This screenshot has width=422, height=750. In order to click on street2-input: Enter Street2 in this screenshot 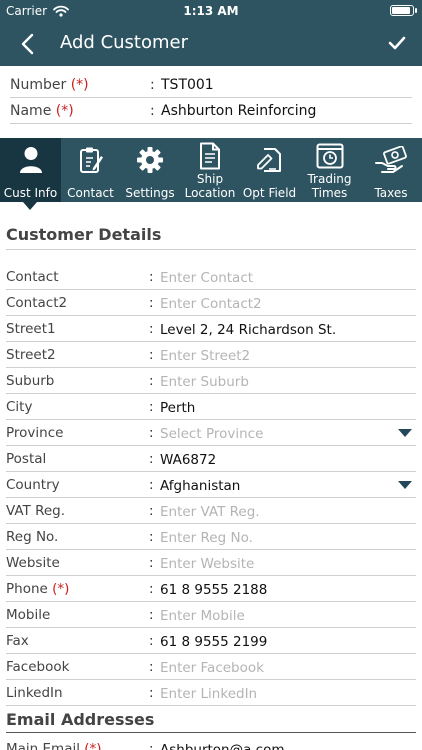, I will do `click(205, 356)`.